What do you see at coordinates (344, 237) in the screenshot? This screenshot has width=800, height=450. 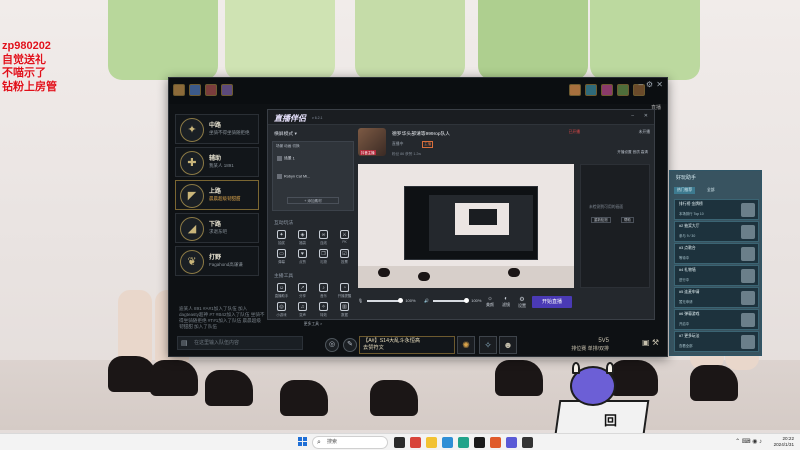 I see `tool-pk: ⚔ PK` at bounding box center [344, 237].